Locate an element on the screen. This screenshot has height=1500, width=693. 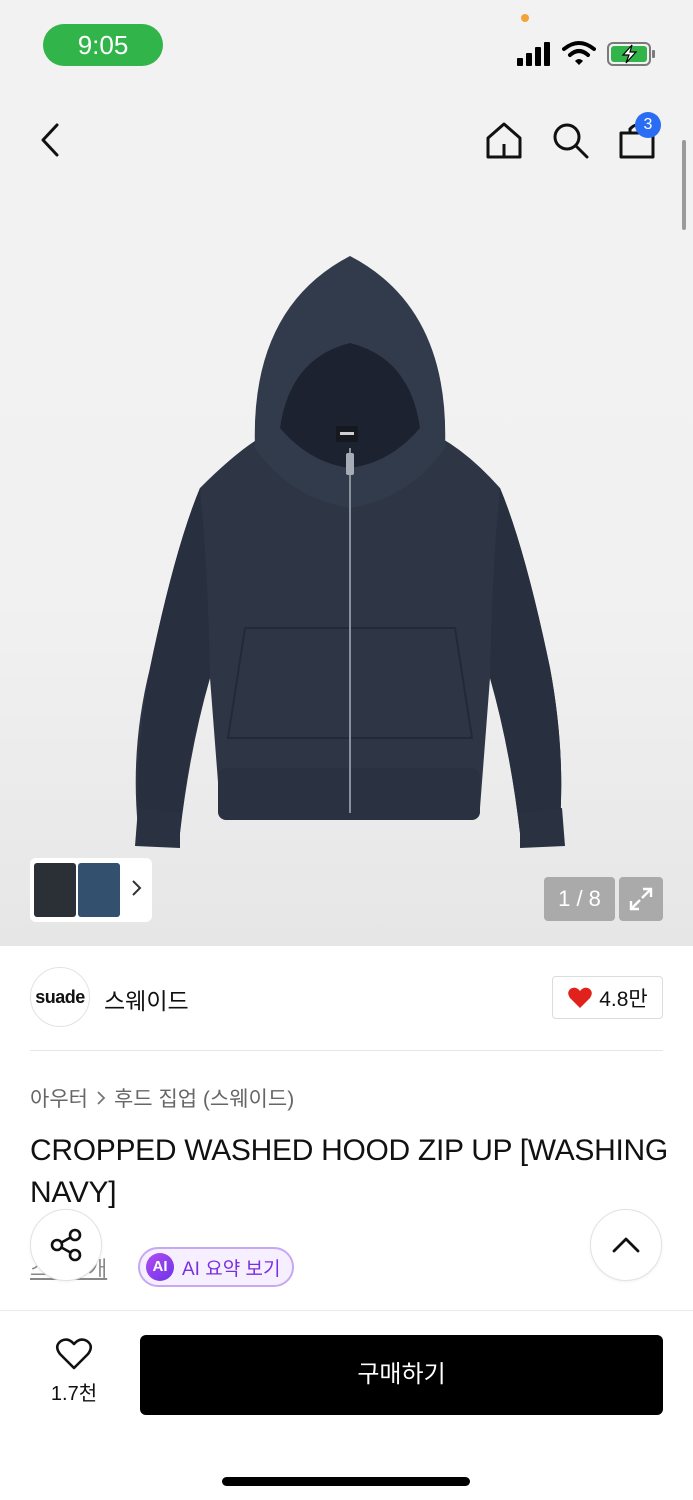
cart-count-badge: 3 is located at coordinates (648, 125).